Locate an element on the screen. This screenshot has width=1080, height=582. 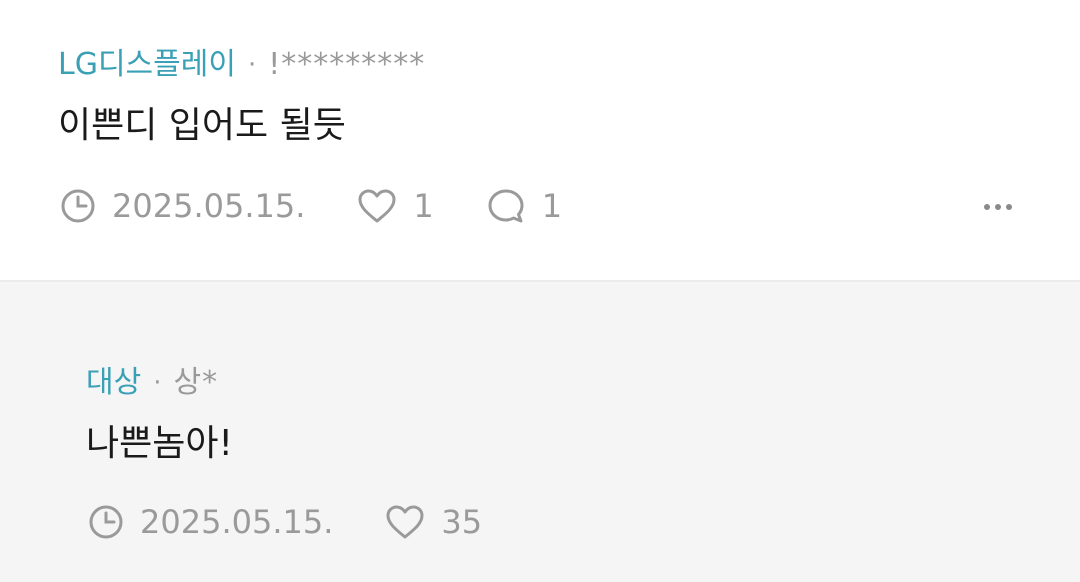
reply-count: 1 is located at coordinates (552, 206).